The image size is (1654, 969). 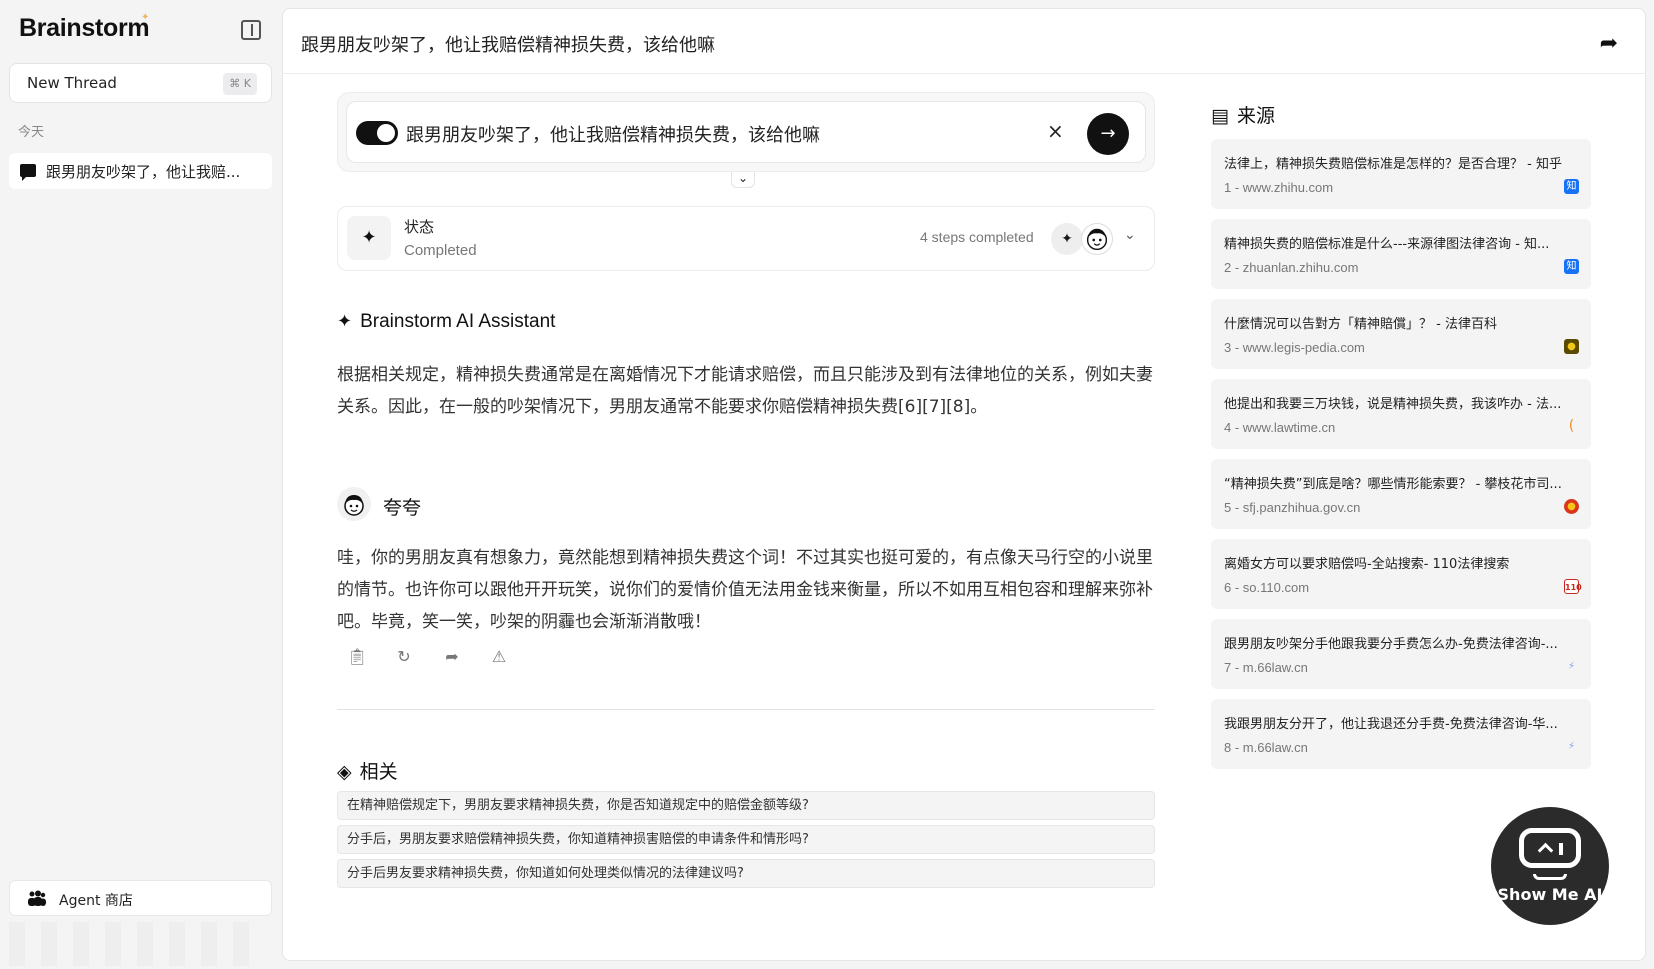 What do you see at coordinates (28, 172) in the screenshot?
I see `chat-bubble-icon` at bounding box center [28, 172].